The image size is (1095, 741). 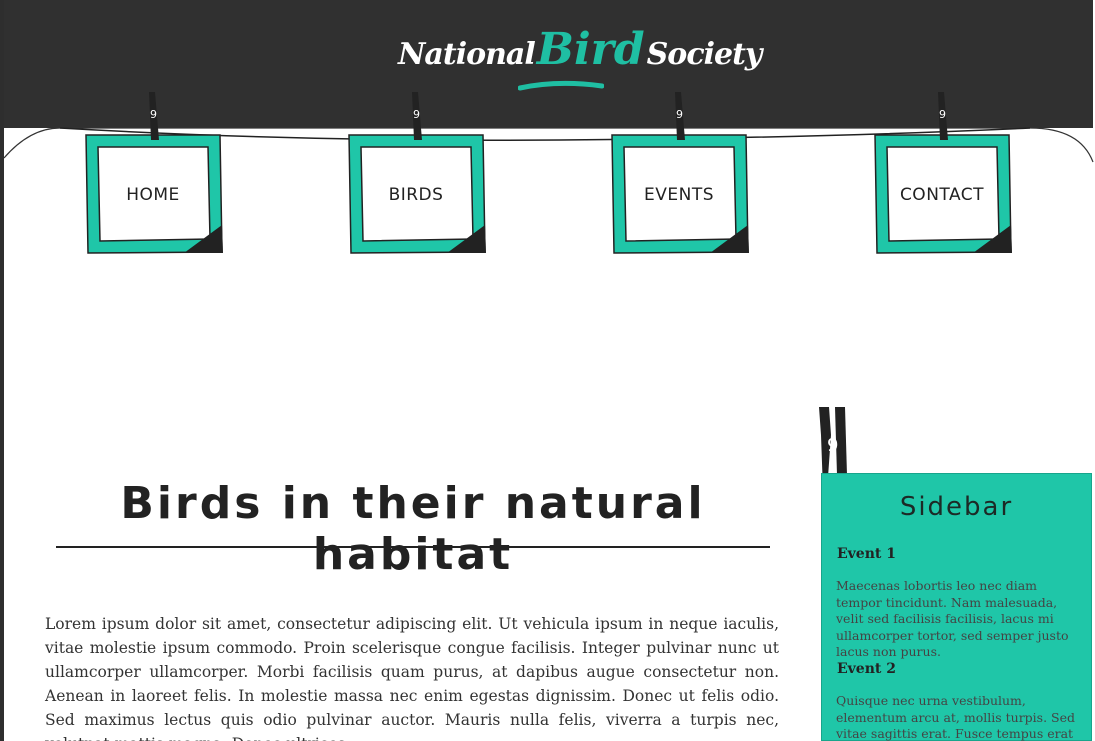 I want to click on nav-label-birds: Birds, so click(x=416, y=195).